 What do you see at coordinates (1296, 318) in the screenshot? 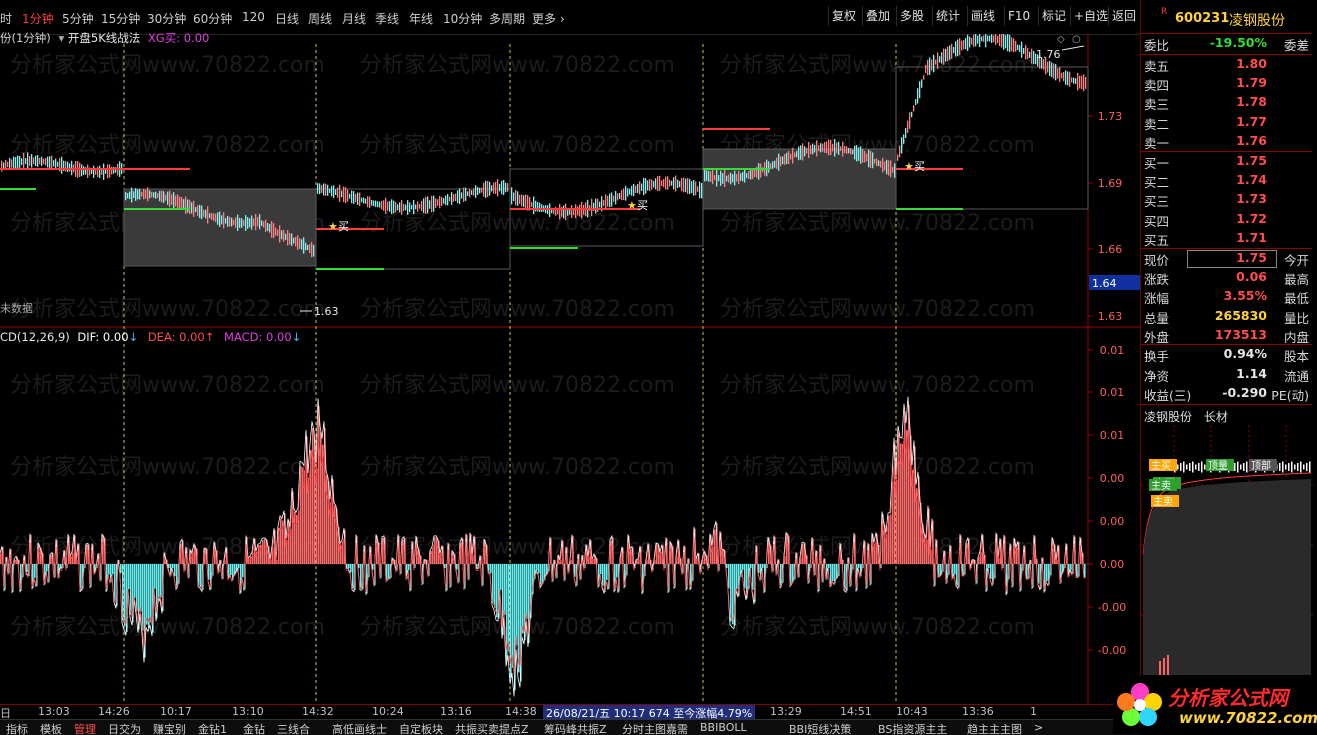
I see `stat-row-3-right: 量比` at bounding box center [1296, 318].